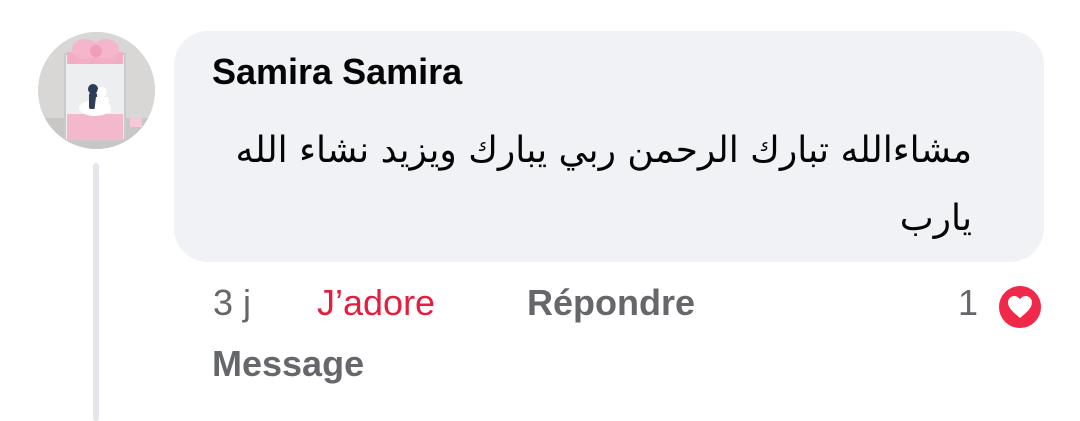 This screenshot has width=1080, height=421. Describe the element at coordinates (1020, 307) in the screenshot. I see `heart-icon` at that location.